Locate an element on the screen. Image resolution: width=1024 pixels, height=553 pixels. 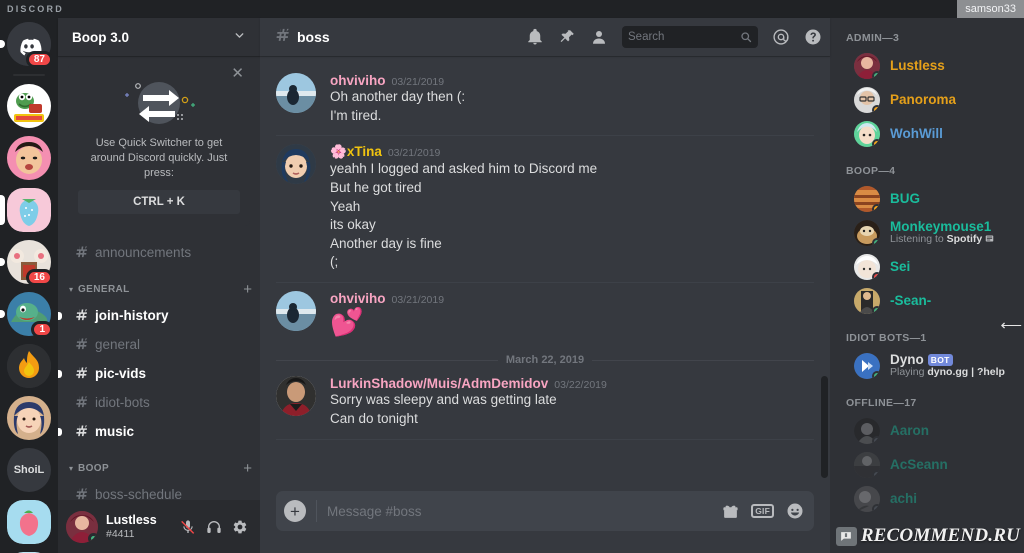
category-boop: ▾ BOOP + is located at coordinates (159, 463).